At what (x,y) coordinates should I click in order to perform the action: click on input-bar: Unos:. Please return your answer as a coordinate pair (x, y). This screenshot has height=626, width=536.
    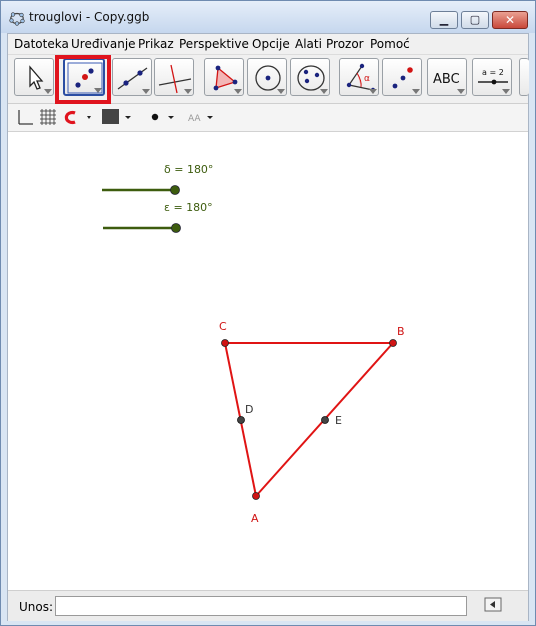
    Looking at the image, I should click on (268, 605).